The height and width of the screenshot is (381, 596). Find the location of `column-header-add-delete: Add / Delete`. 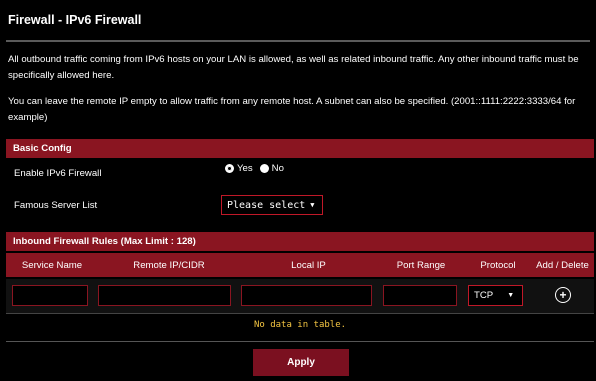

column-header-add-delete: Add / Delete is located at coordinates (562, 265).